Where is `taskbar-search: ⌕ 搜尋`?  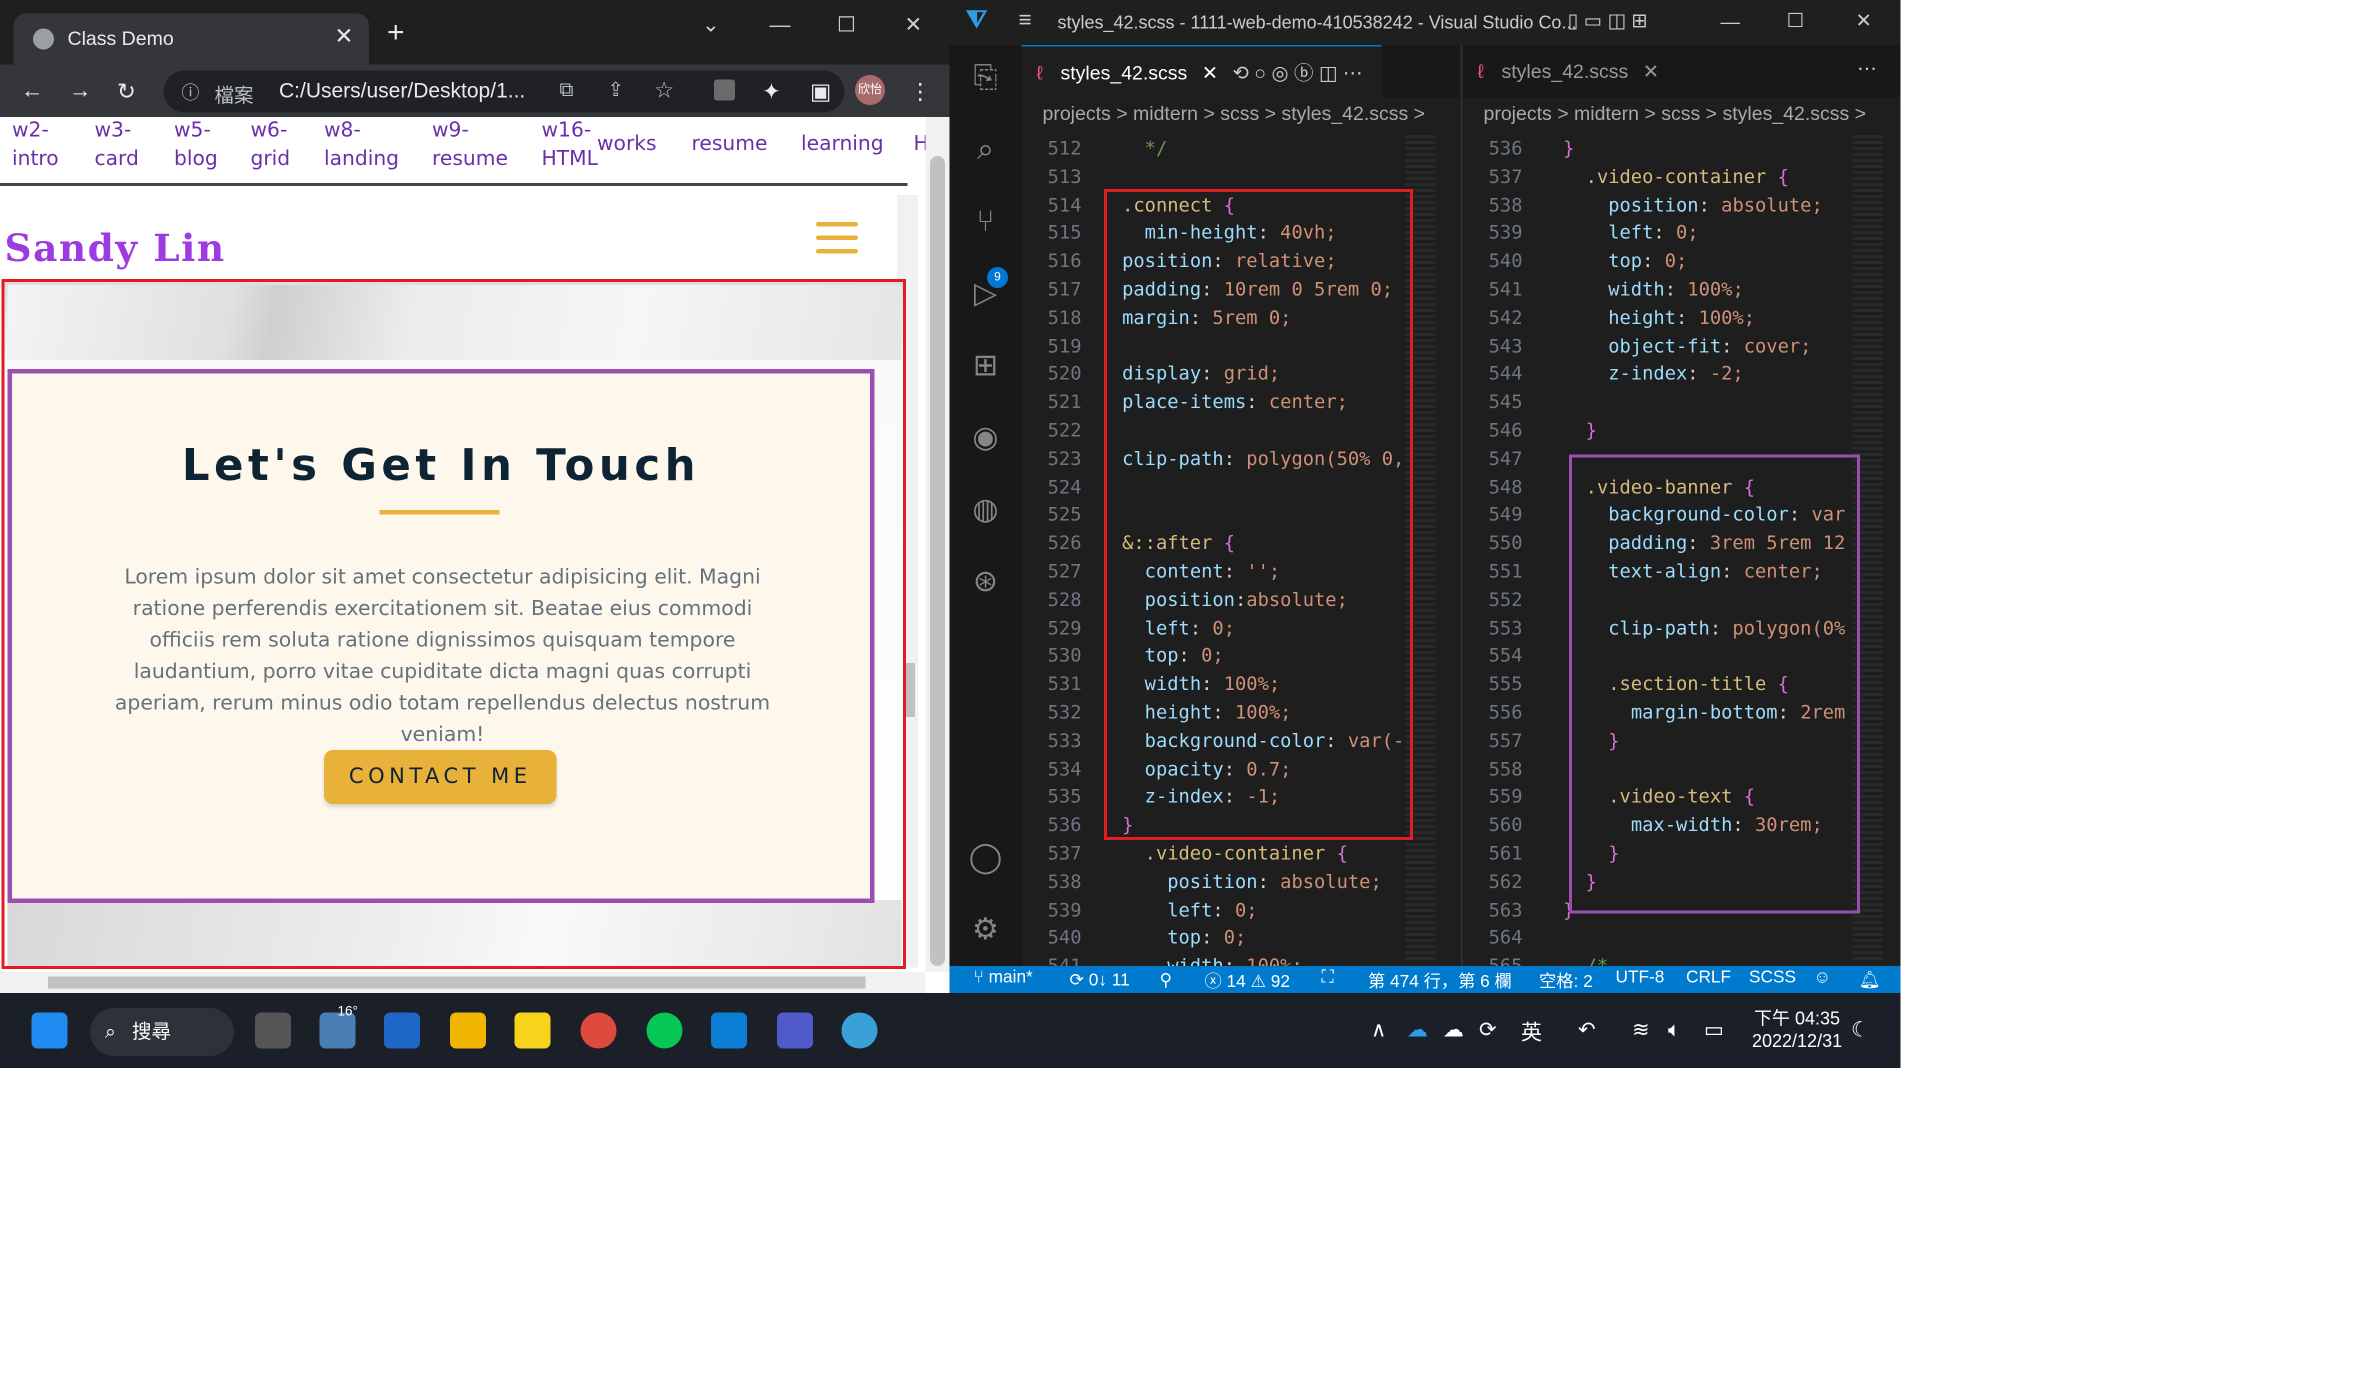 taskbar-search: ⌕ 搜尋 is located at coordinates (162, 1032).